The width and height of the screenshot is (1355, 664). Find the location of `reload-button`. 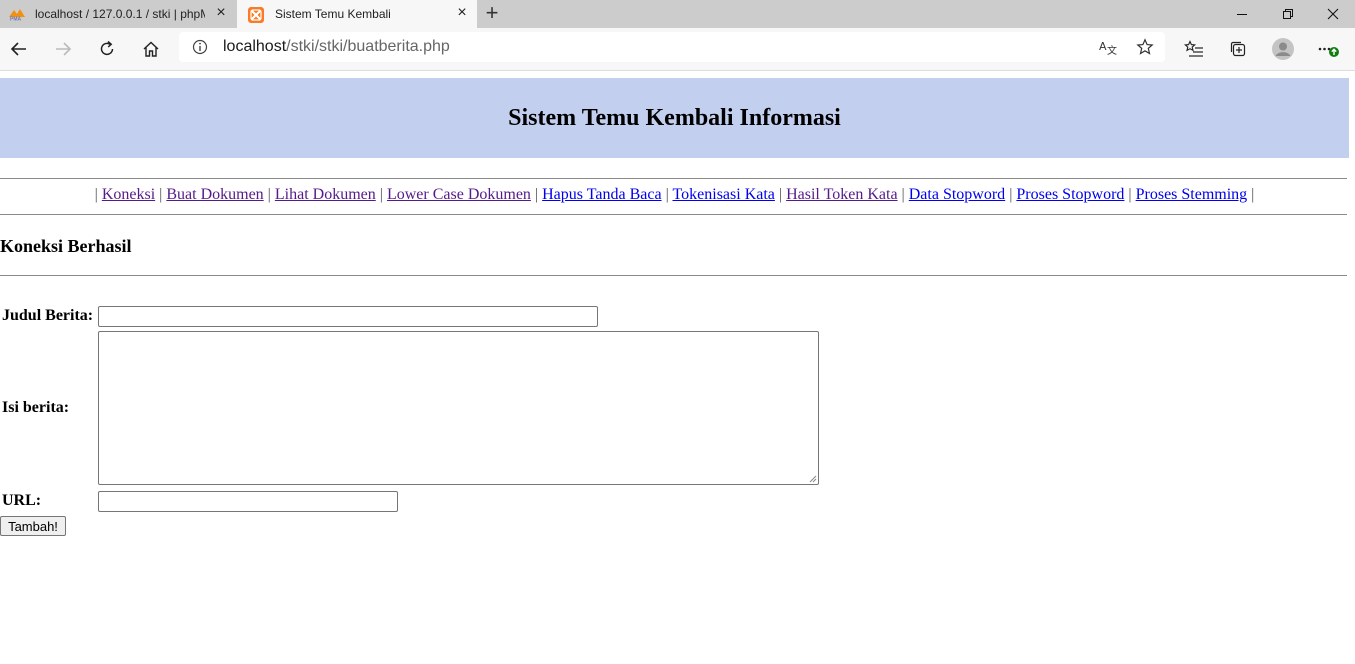

reload-button is located at coordinates (107, 49).